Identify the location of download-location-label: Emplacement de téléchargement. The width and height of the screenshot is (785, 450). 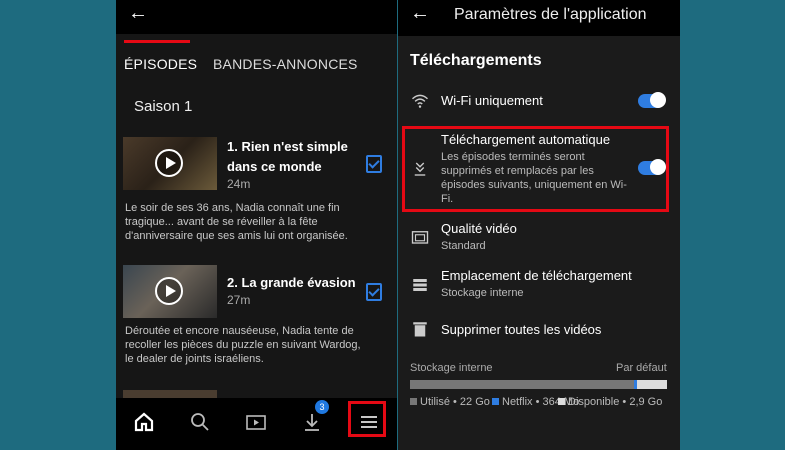
(536, 275).